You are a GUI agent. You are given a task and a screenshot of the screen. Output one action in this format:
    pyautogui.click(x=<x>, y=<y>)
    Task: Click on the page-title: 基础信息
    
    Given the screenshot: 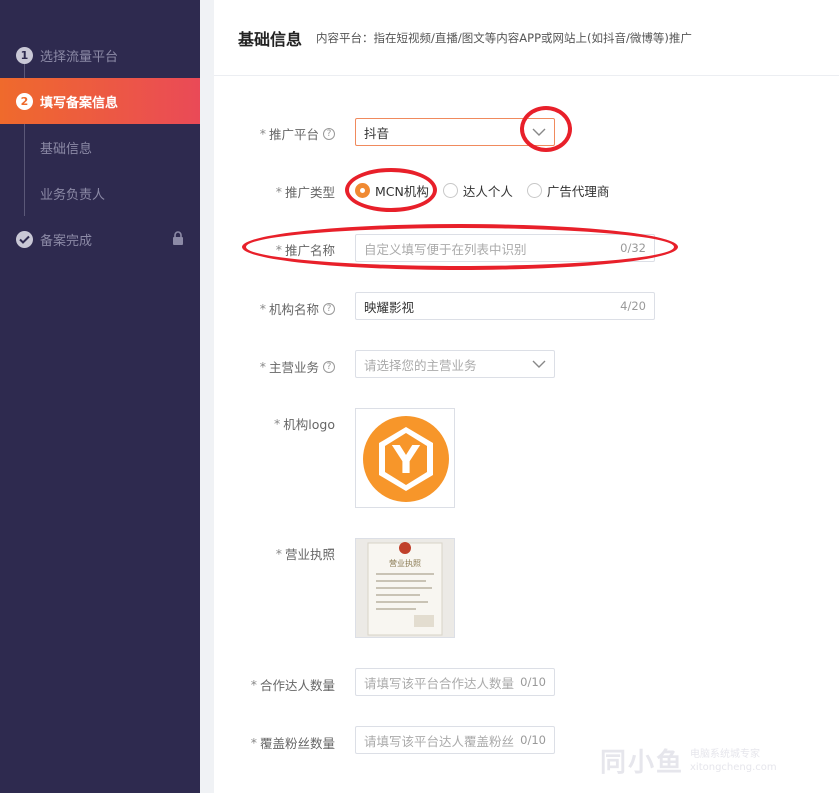 What is the action you would take?
    pyautogui.click(x=270, y=39)
    